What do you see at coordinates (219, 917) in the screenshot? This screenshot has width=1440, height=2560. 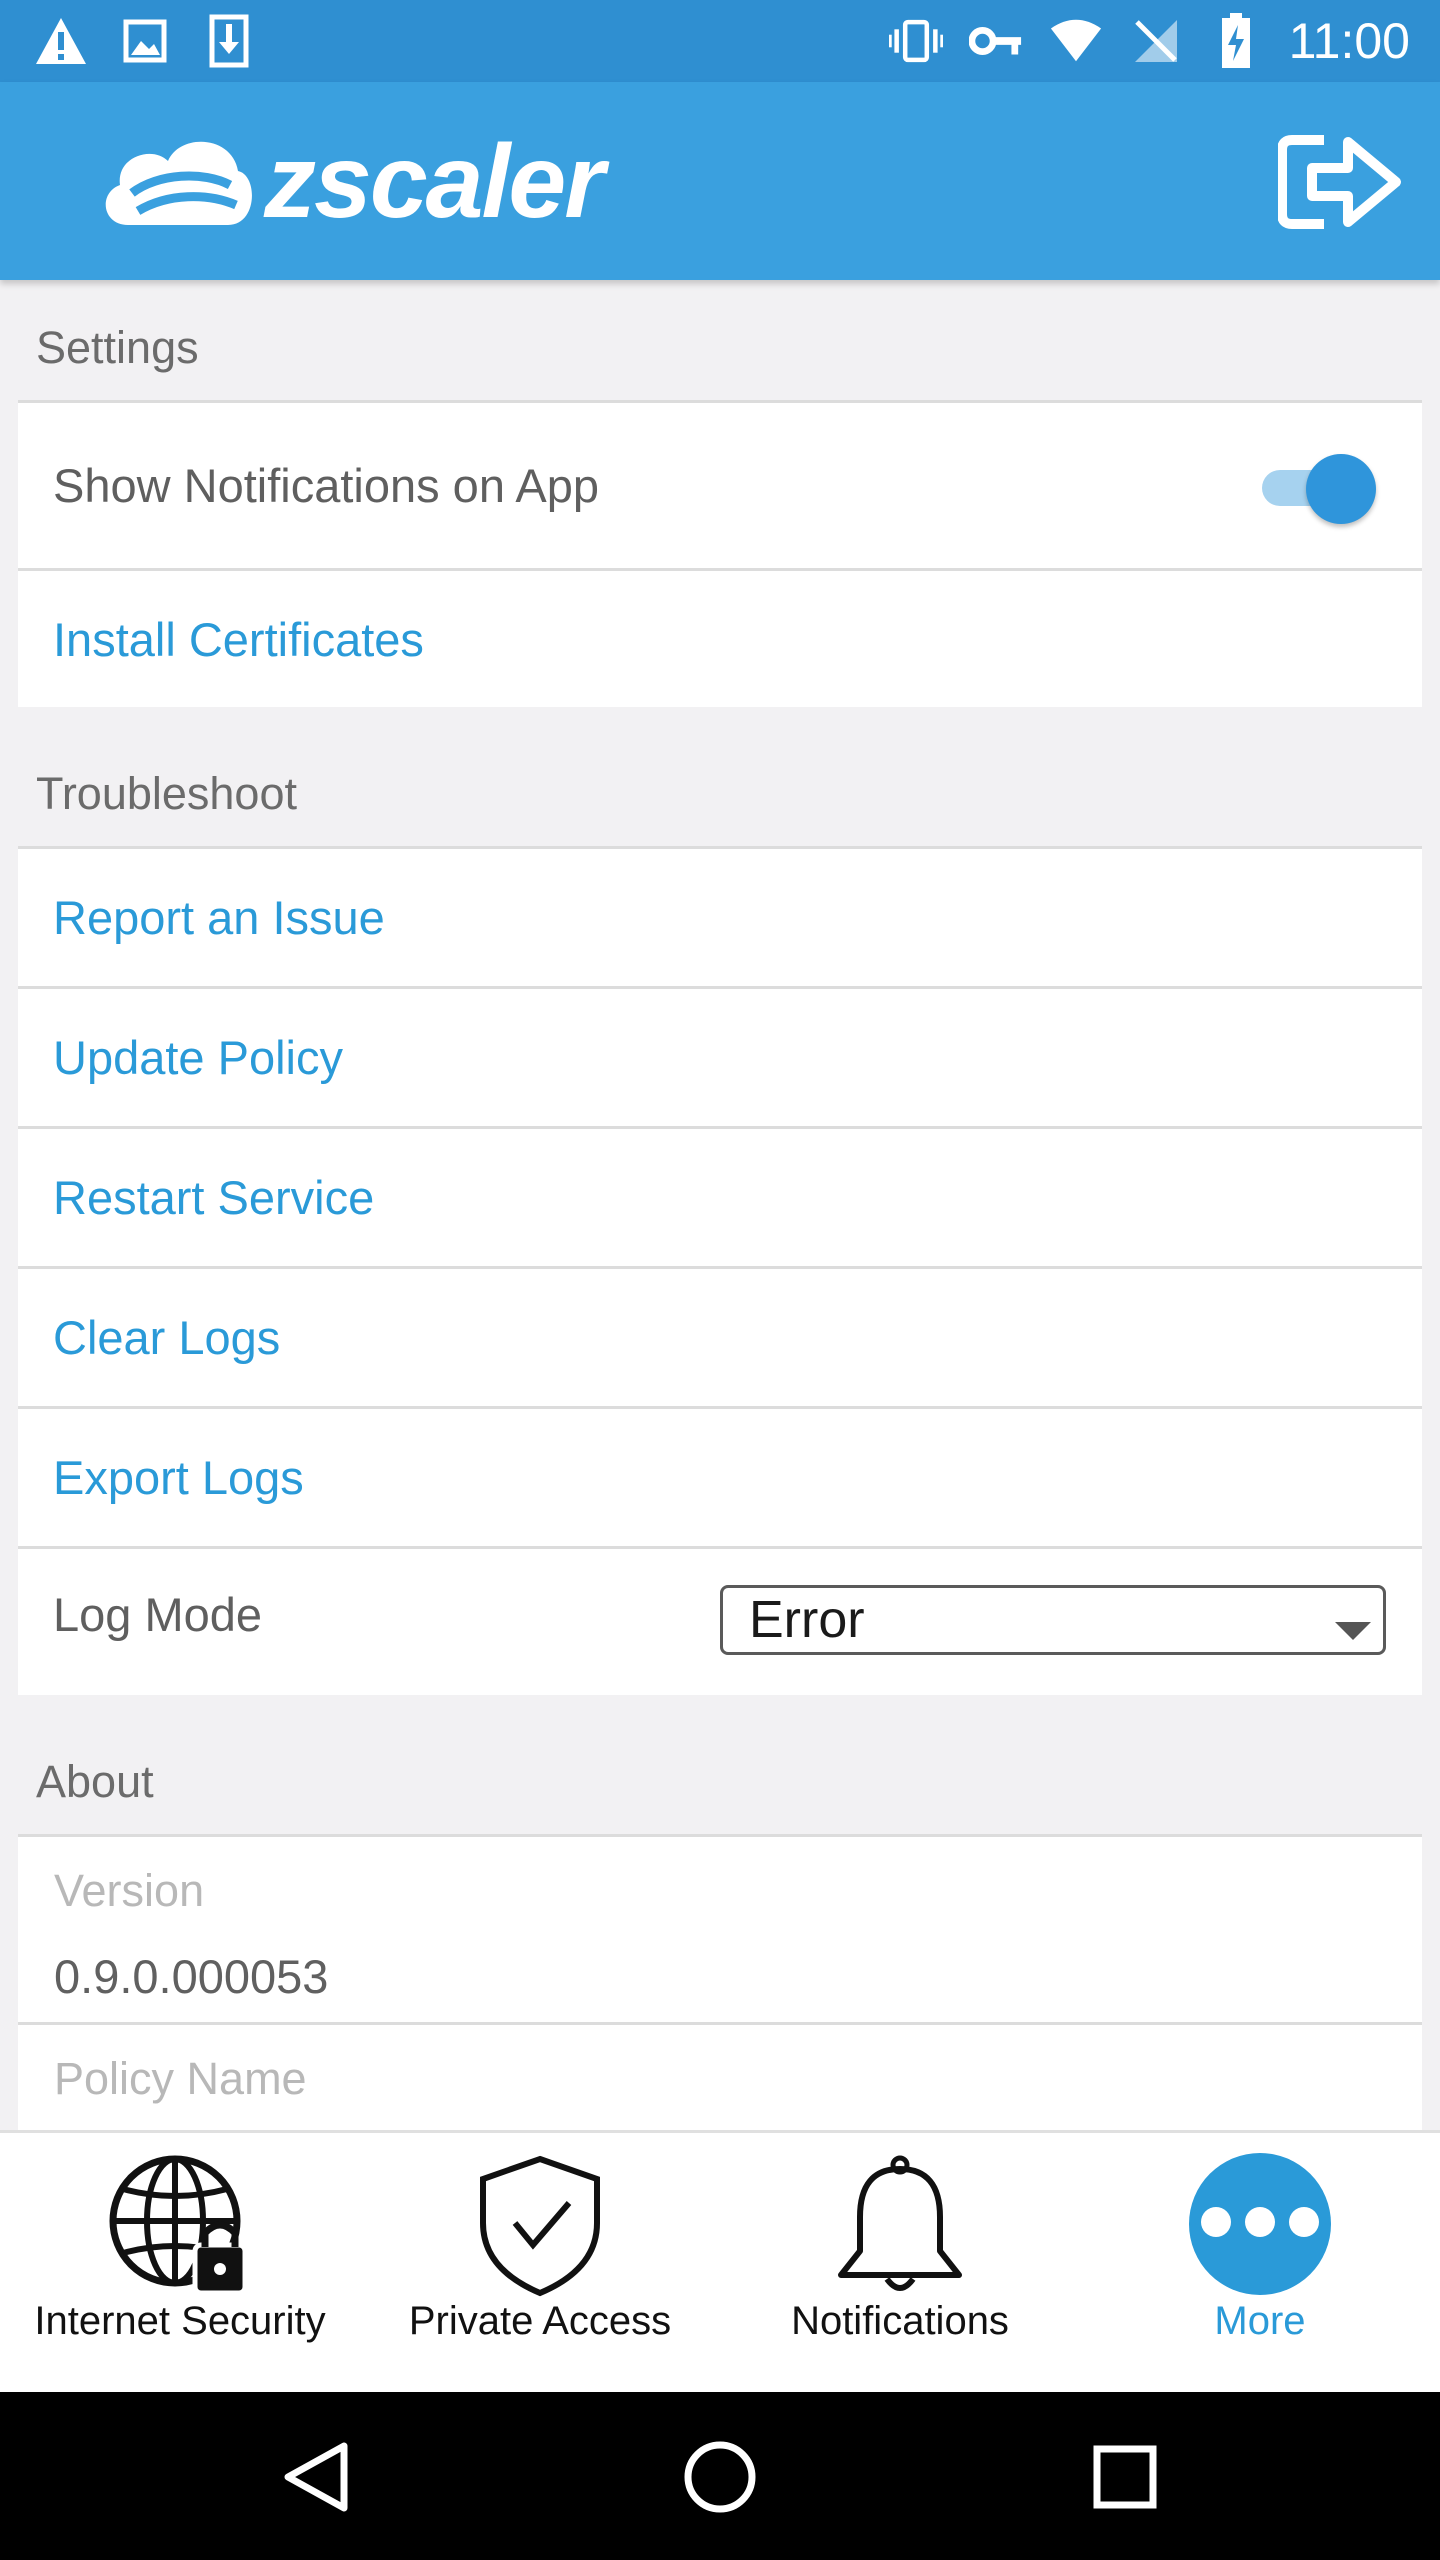 I see `report-issue-link: Report an Issue` at bounding box center [219, 917].